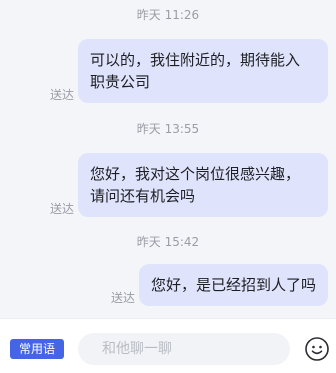  Describe the element at coordinates (203, 185) in the screenshot. I see `message-bubble: 您好，我对这个岗位很感兴趣， 请问还有机会吗` at that location.